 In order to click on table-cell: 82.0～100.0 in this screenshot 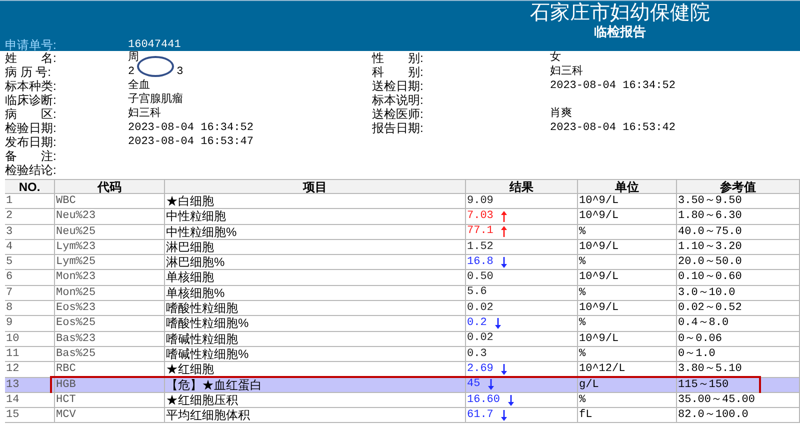, I will do `click(738, 415)`.